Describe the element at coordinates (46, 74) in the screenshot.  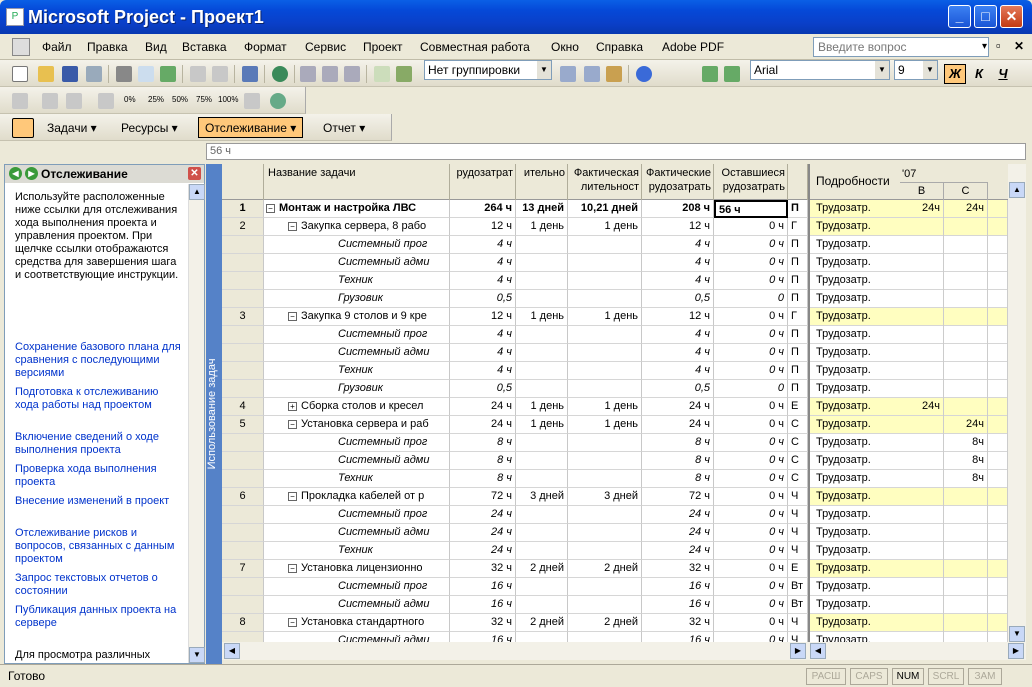
I see `open-folder-icon` at that location.